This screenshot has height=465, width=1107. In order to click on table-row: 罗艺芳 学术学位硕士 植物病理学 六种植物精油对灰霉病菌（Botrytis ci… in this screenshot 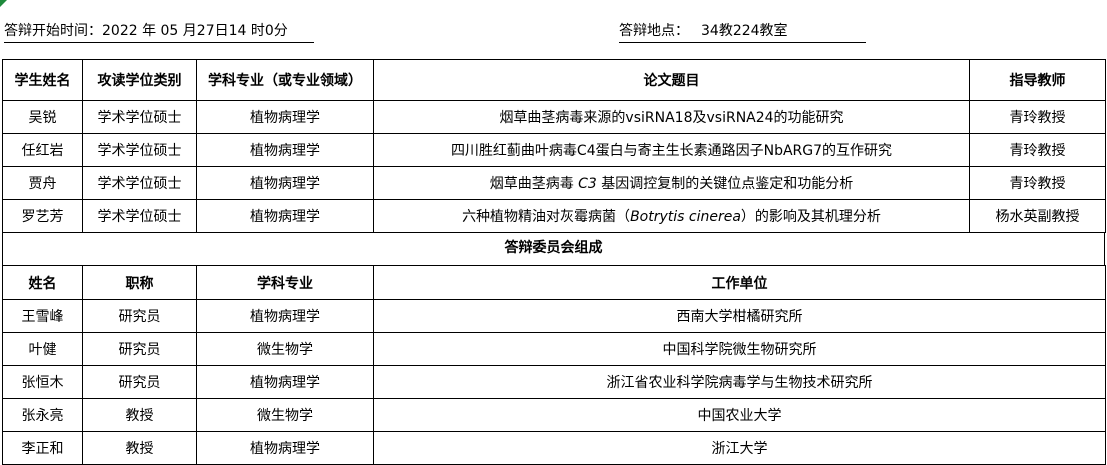, I will do `click(554, 216)`.